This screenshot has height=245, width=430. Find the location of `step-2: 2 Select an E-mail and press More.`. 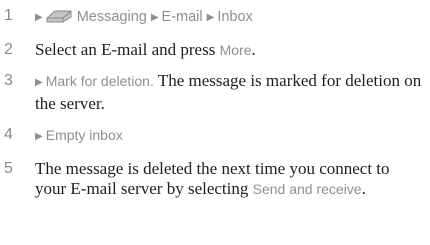

step-2: 2 Select an E-mail and press More. is located at coordinates (214, 50).